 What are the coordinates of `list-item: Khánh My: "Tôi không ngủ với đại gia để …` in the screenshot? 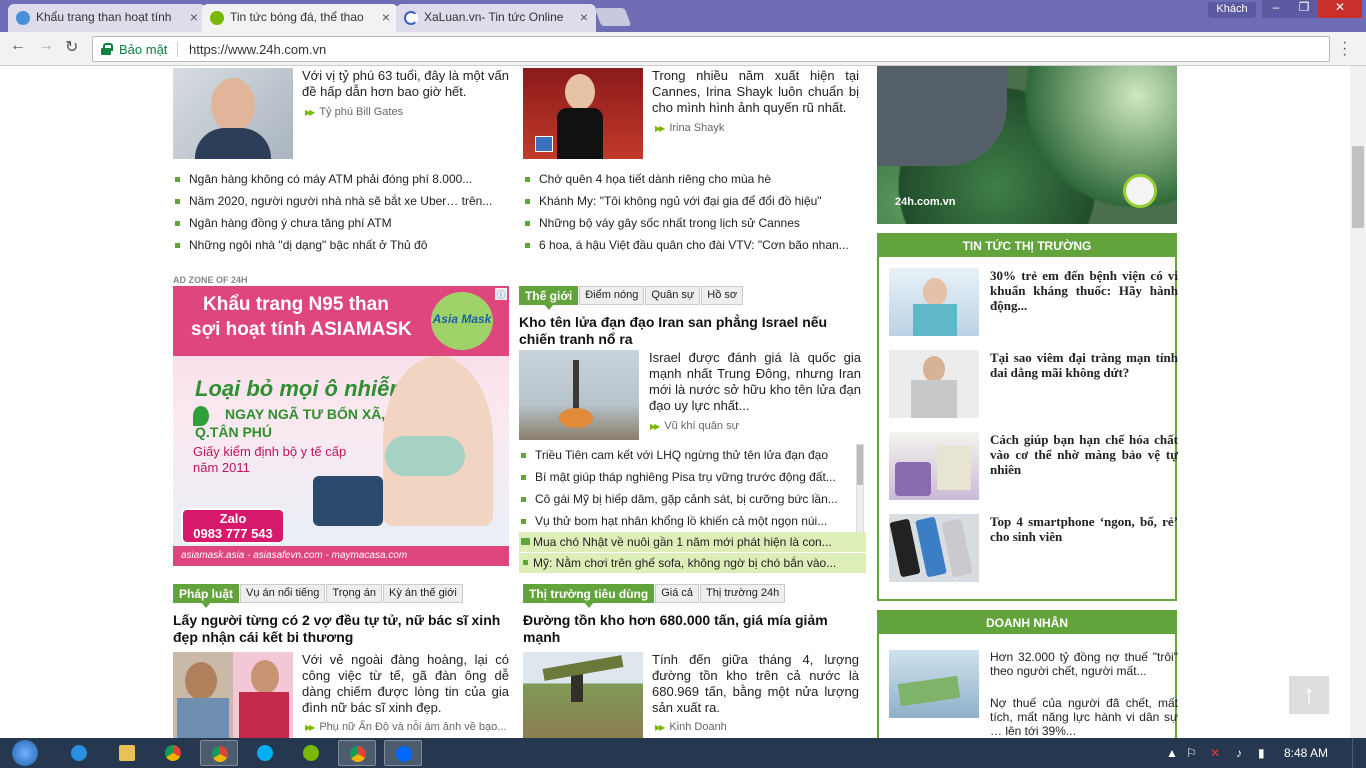 It's located at (692, 201).